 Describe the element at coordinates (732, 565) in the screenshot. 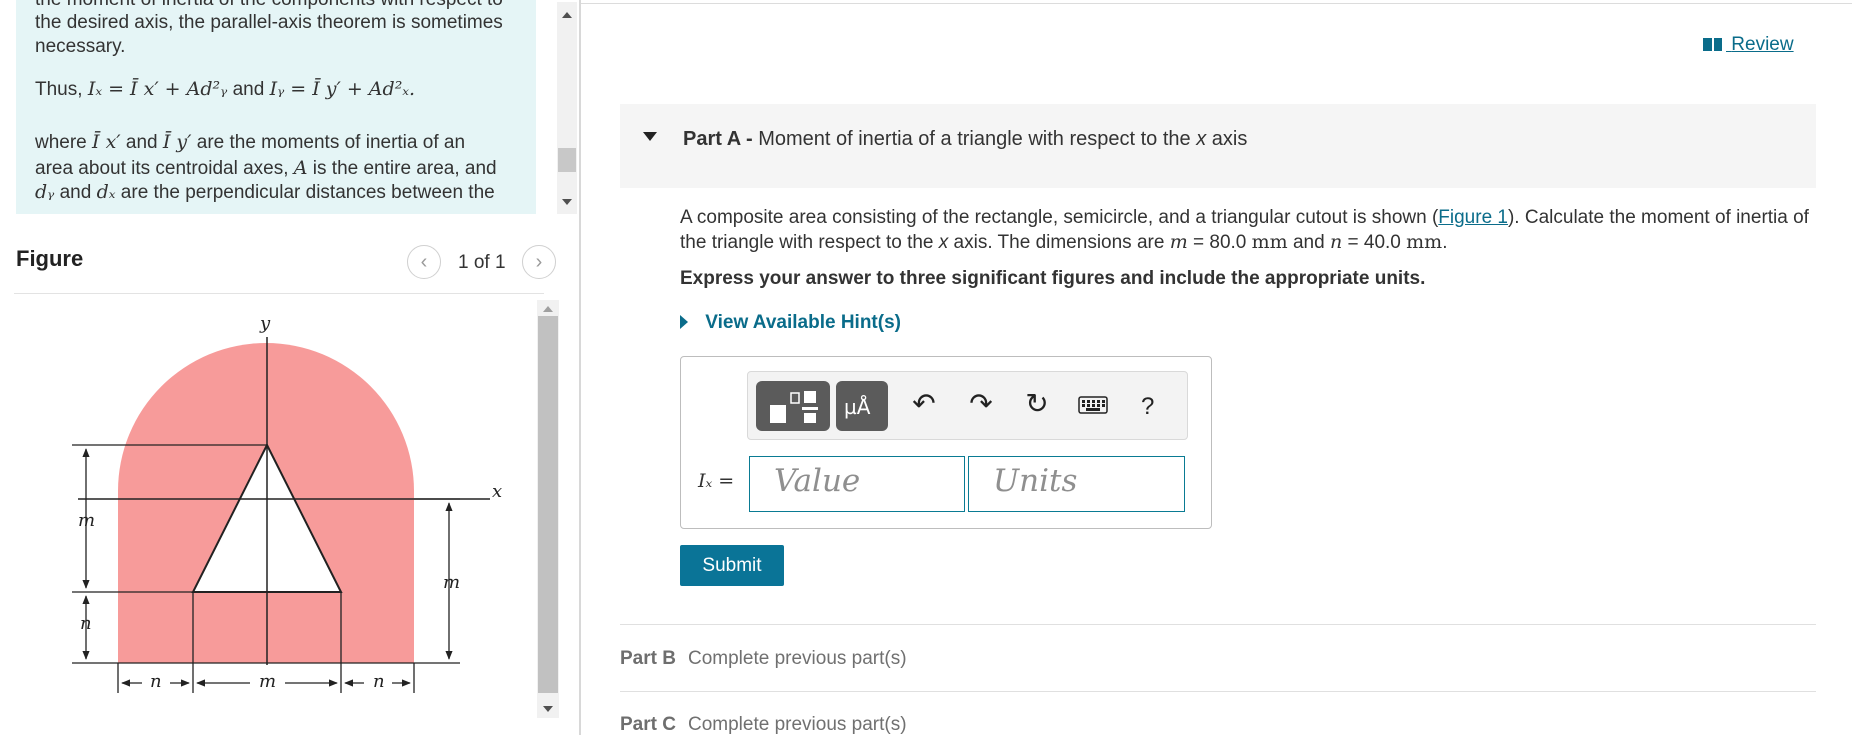

I see `submit-button: Submit` at that location.